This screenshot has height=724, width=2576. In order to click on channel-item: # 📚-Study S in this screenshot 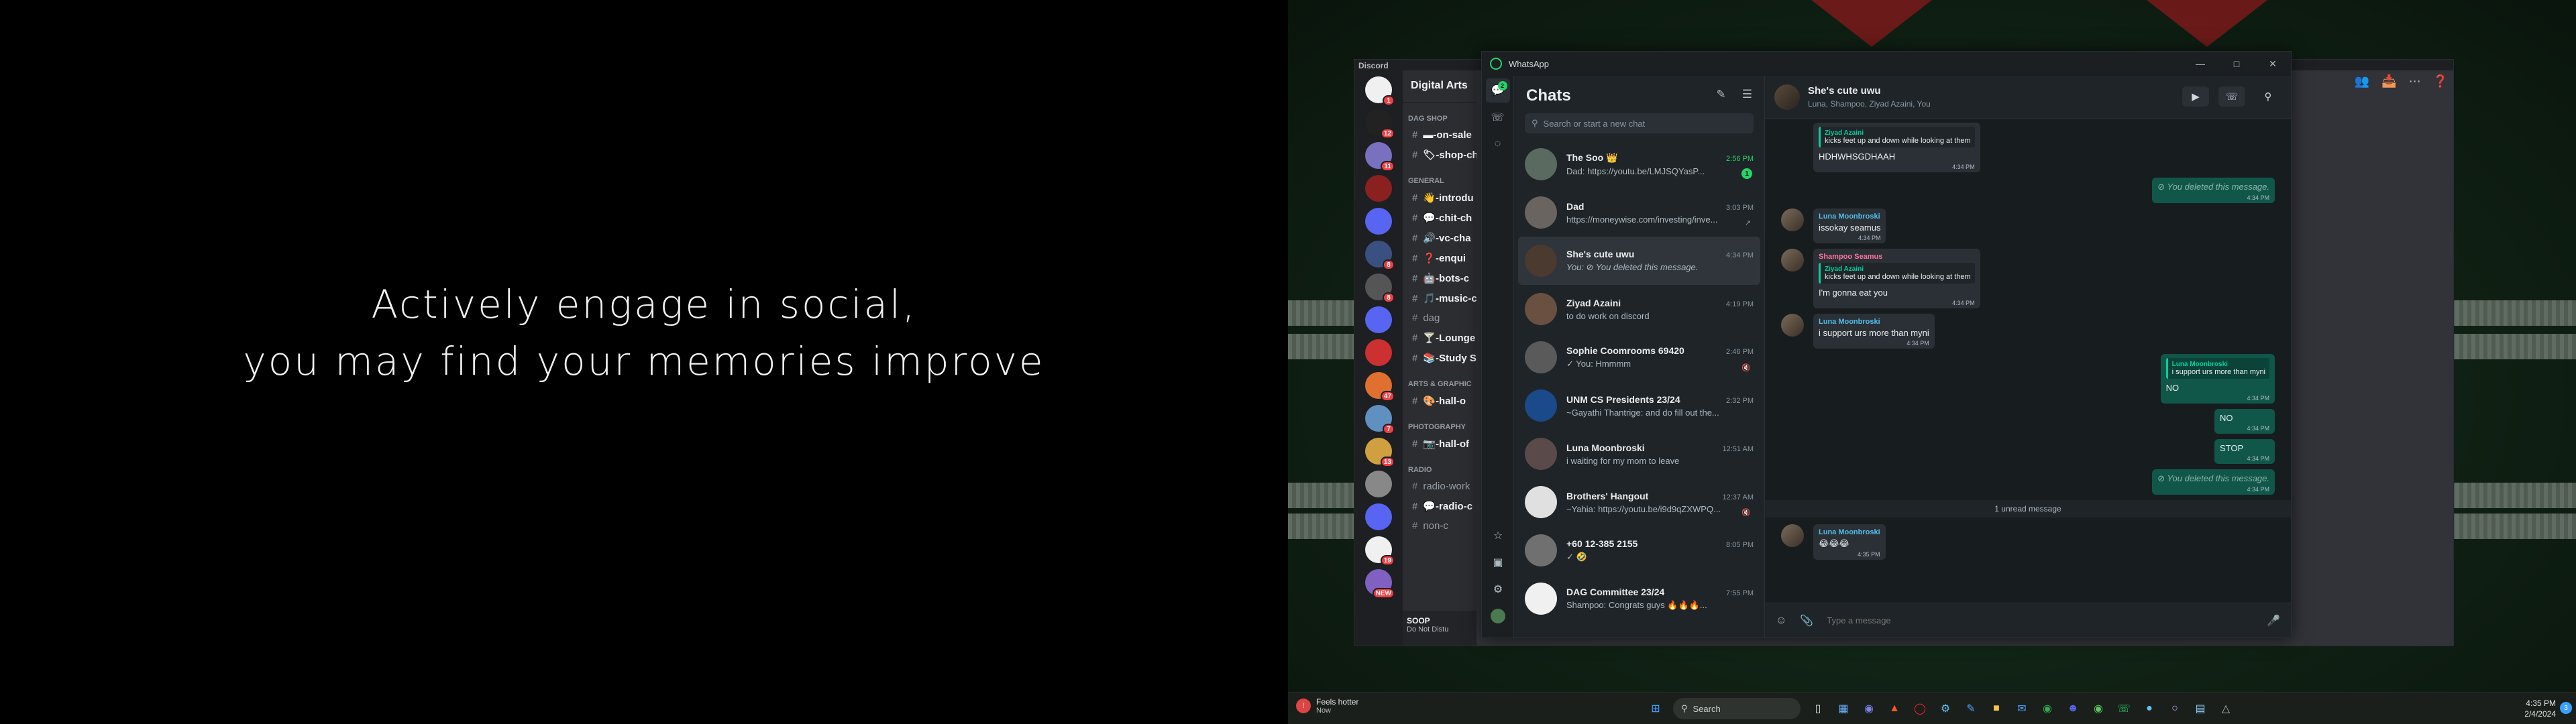, I will do `click(1440, 358)`.